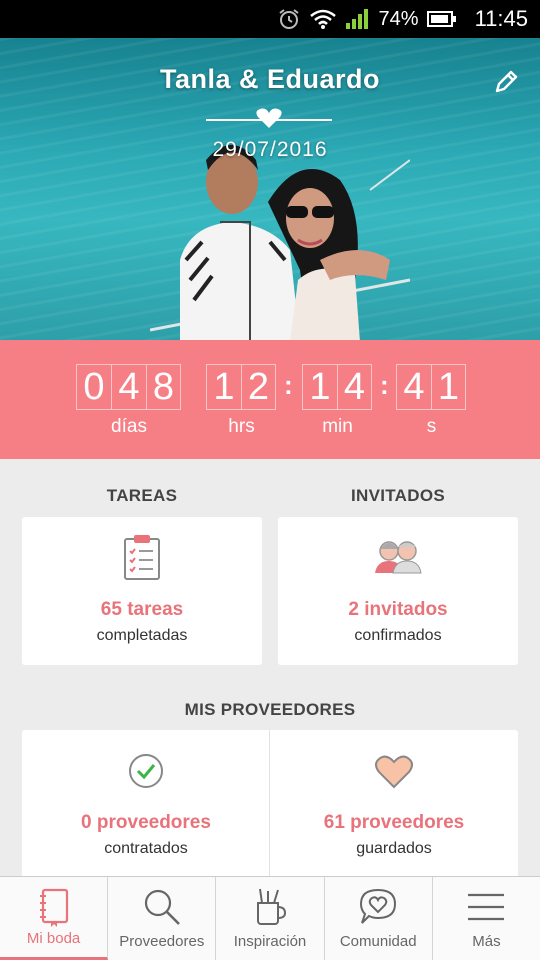  Describe the element at coordinates (54, 909) in the screenshot. I see `notebook-icon` at that location.